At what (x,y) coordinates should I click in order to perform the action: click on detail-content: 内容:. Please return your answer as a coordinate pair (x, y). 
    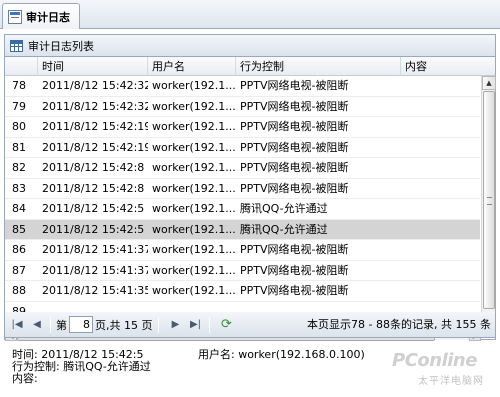
    Looking at the image, I should click on (25, 378).